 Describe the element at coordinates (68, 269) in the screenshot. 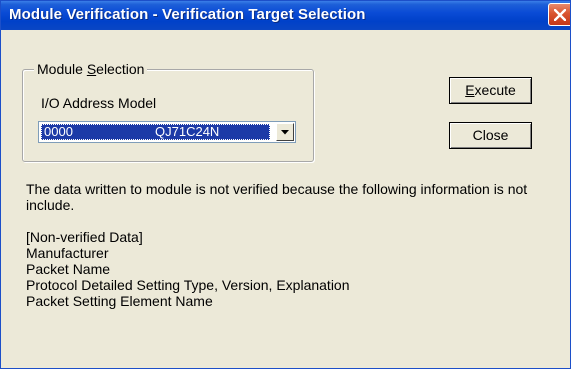

I see `list-item: Packet Name` at that location.